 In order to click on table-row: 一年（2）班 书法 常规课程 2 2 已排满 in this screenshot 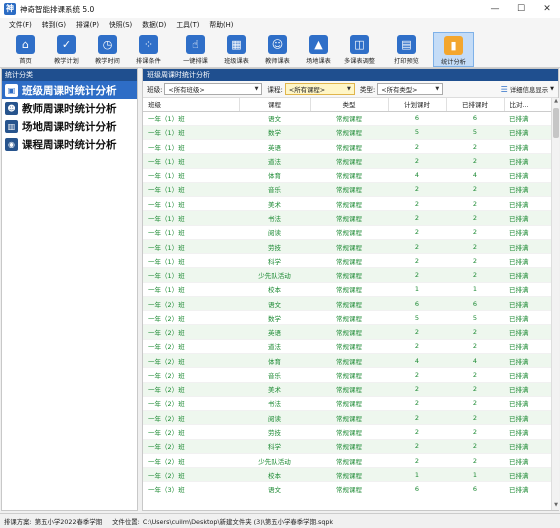, I will do `click(347, 404)`.